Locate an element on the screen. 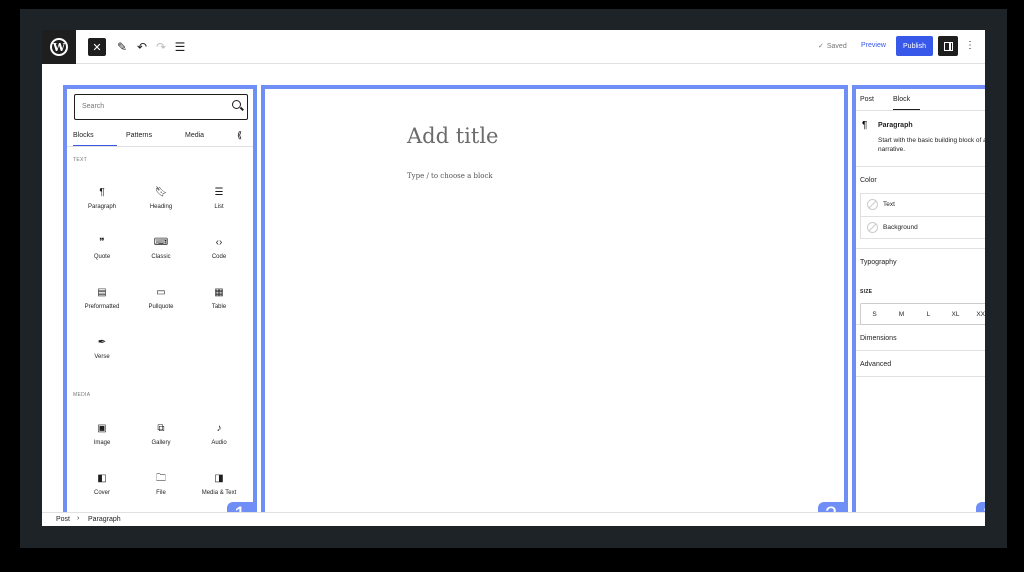 The height and width of the screenshot is (572, 1024). block-preformatted: ▤ Preformatted is located at coordinates (102, 303).